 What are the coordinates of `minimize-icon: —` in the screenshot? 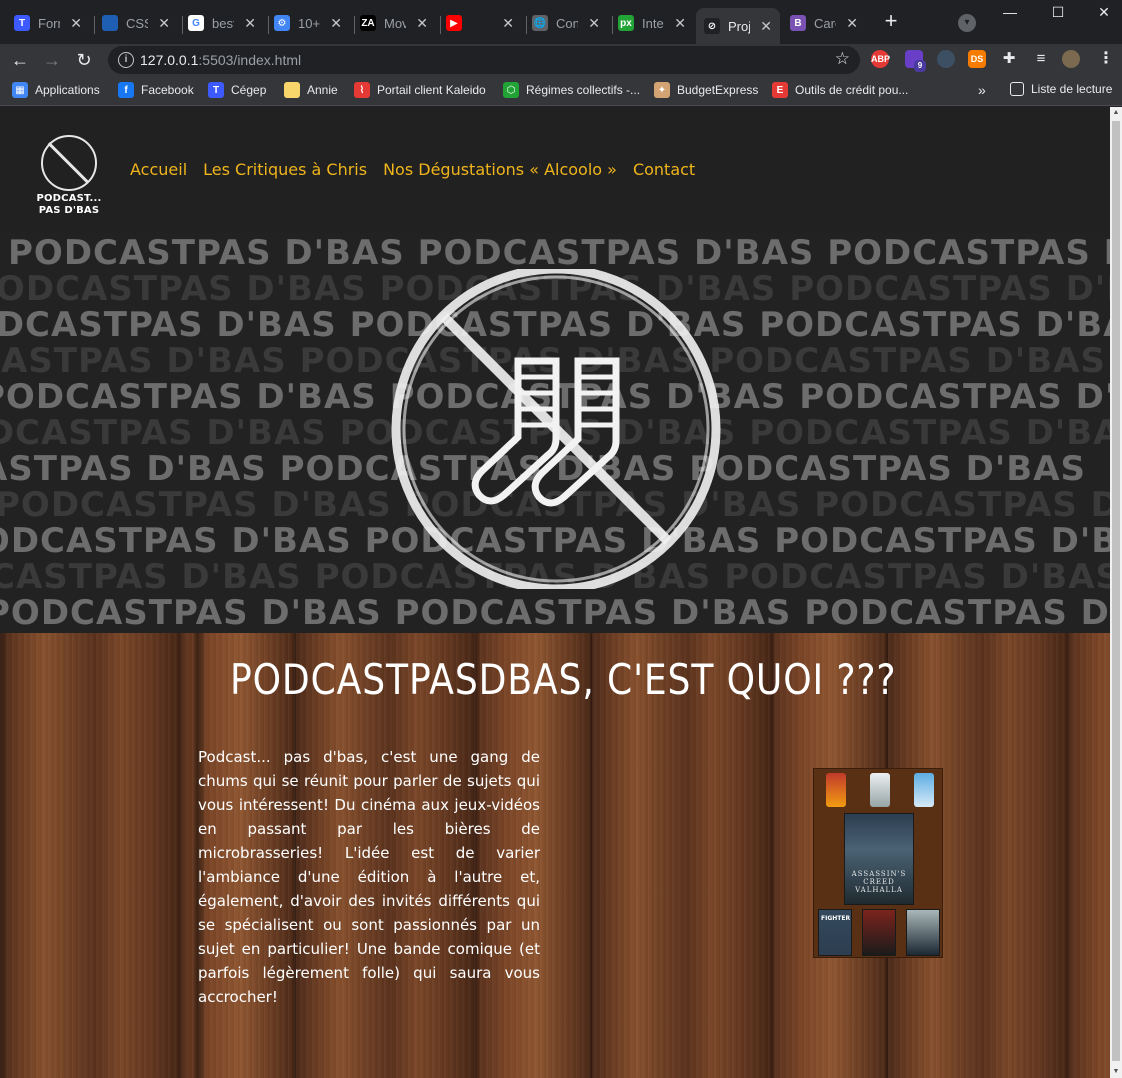 It's located at (1010, 12).